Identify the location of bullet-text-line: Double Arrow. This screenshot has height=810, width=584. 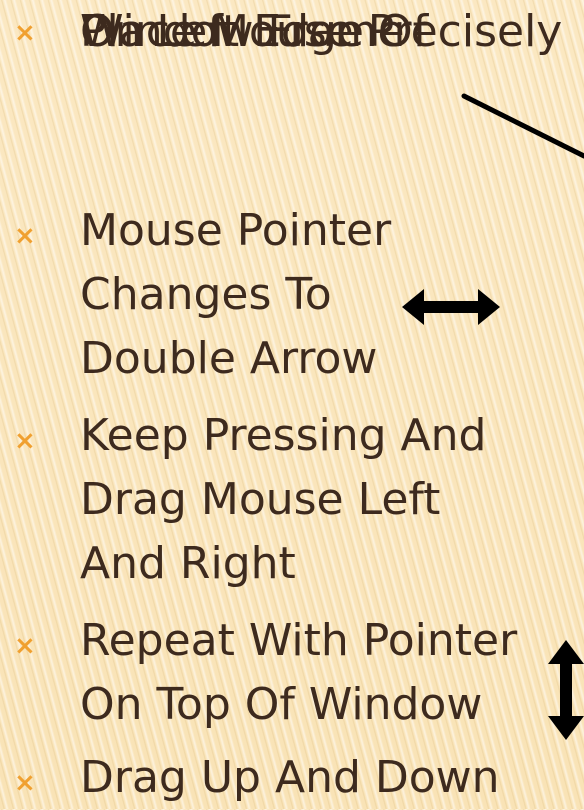
(229, 358).